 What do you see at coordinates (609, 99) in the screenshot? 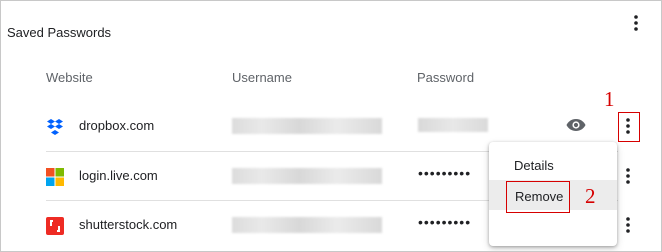
I see `step-1-number: 1` at bounding box center [609, 99].